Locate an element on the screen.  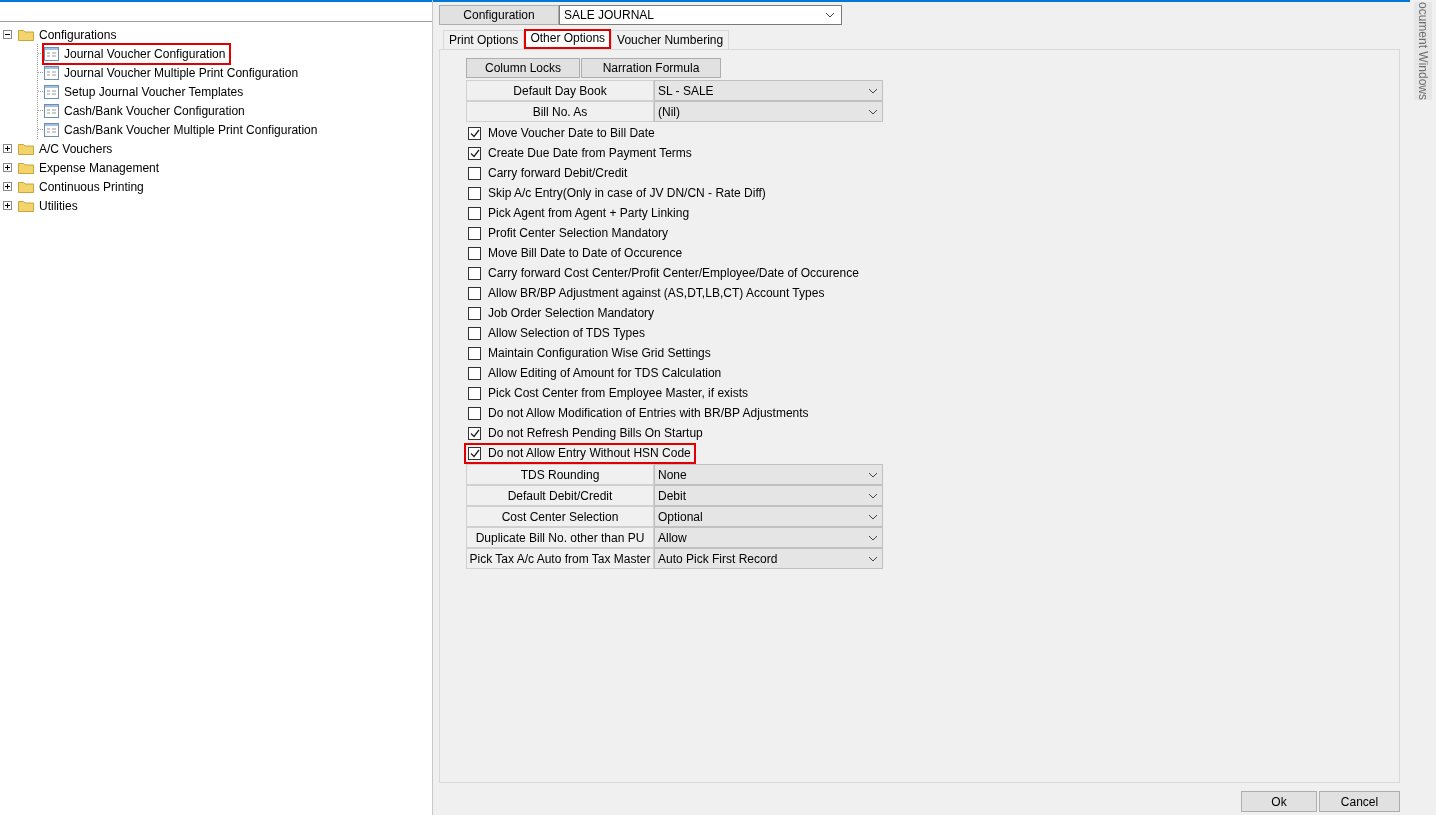
checkbox-option: Do not Allow Entry Without HSN Code is located at coordinates (580, 453).